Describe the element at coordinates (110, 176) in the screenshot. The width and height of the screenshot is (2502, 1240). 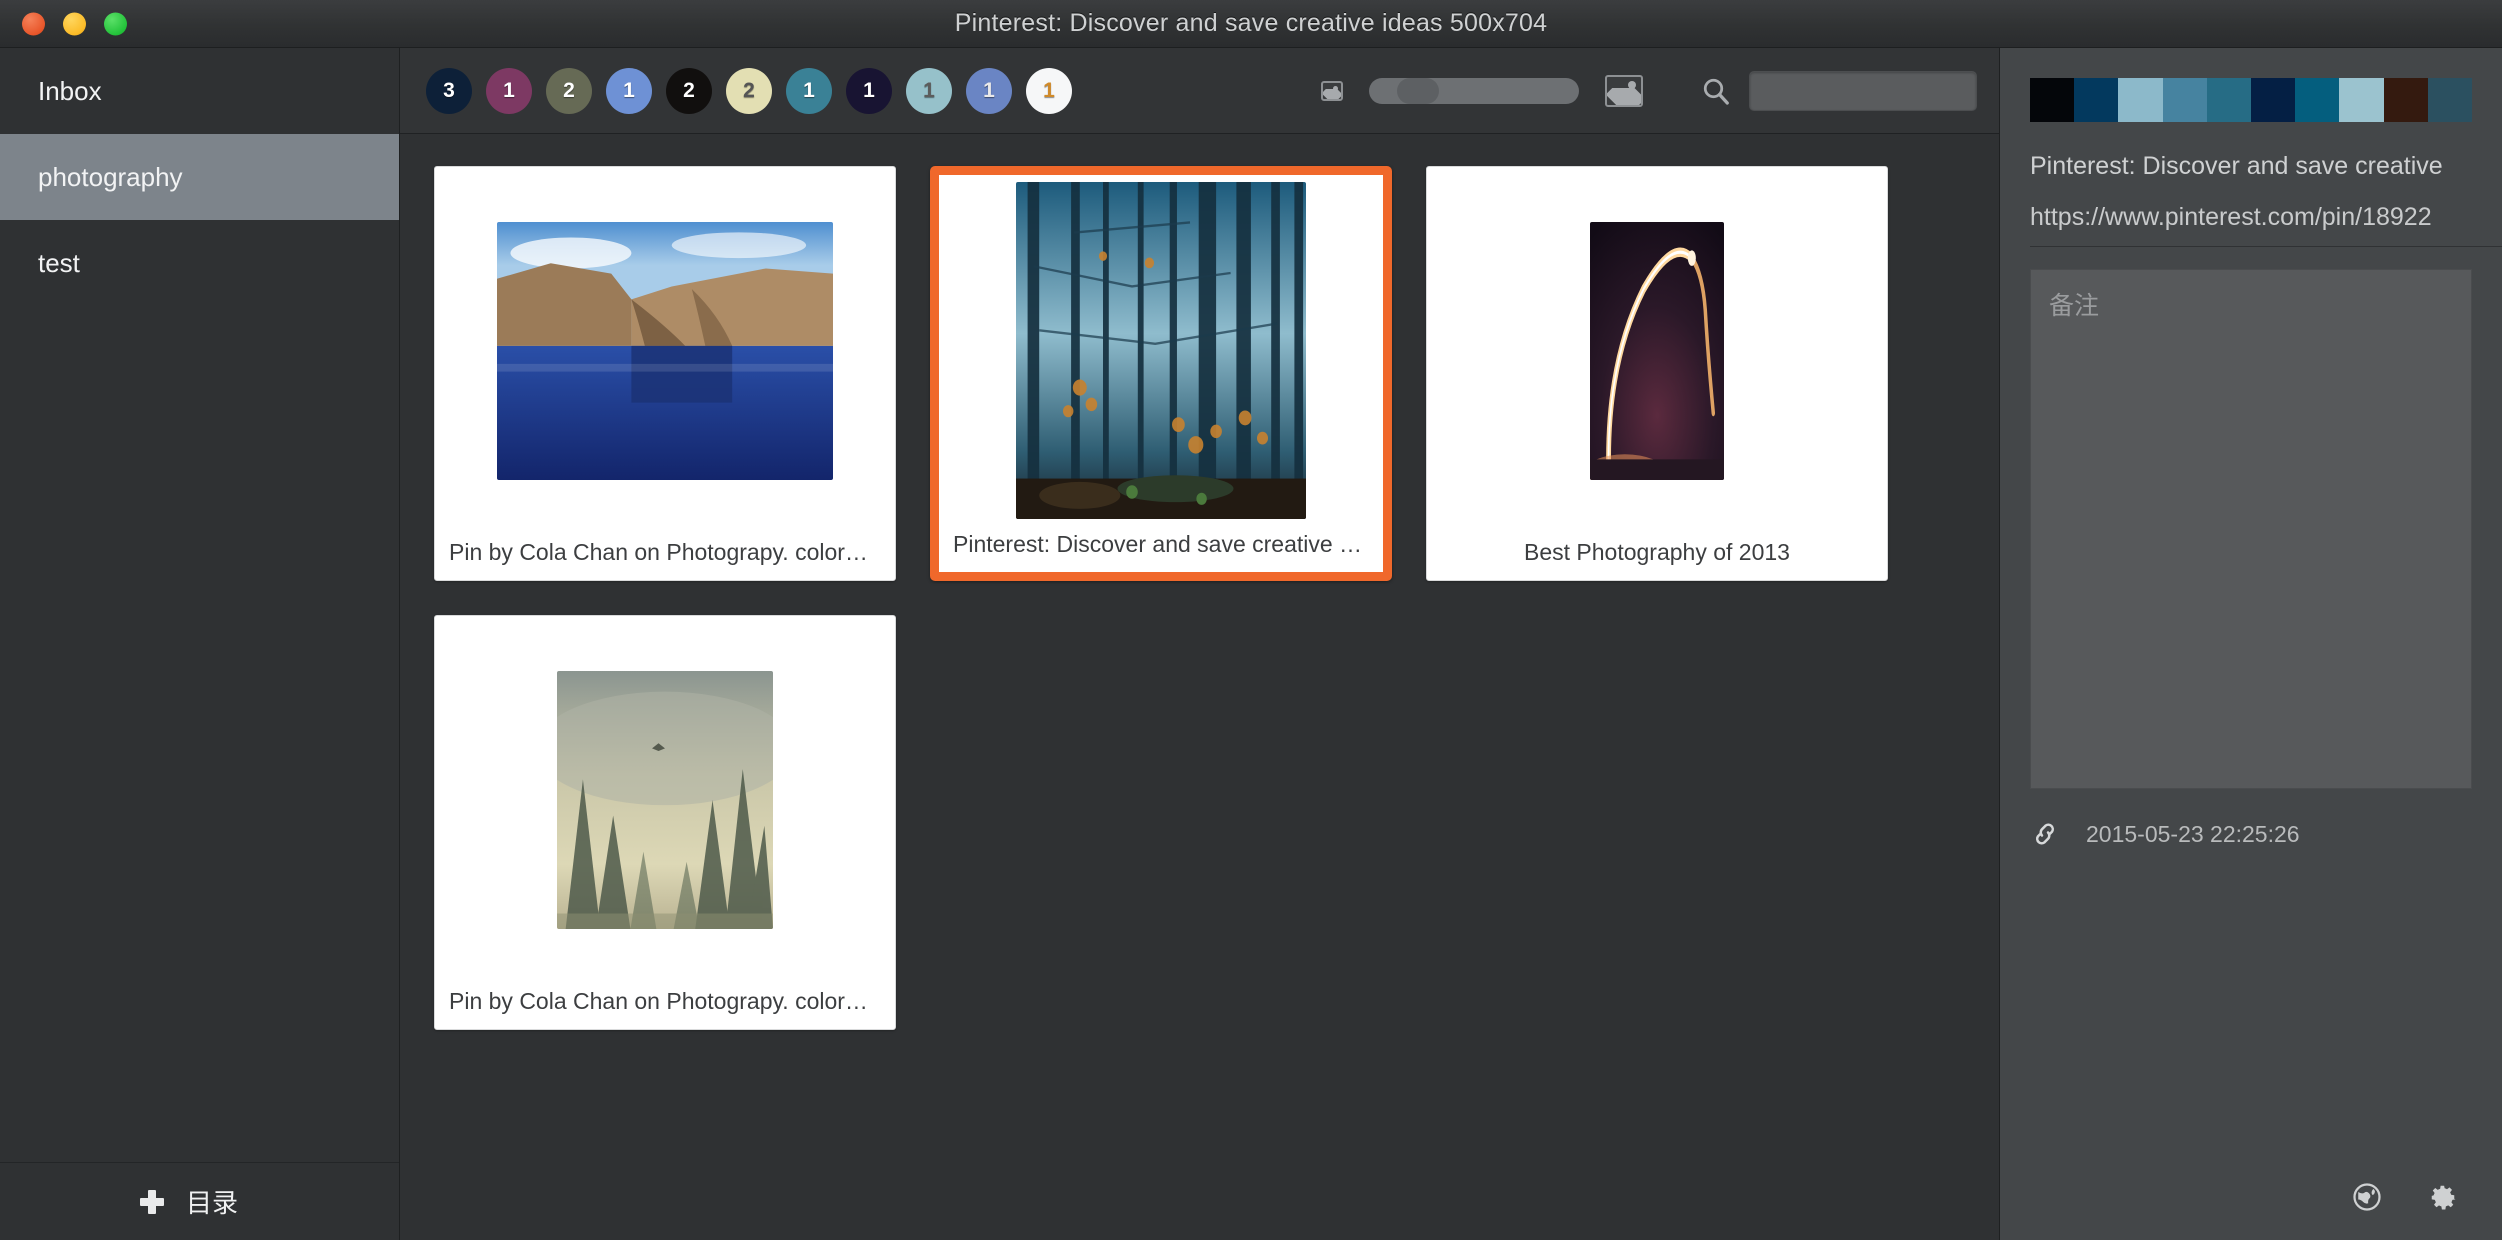
I see `sidebar-item-label: photography` at that location.